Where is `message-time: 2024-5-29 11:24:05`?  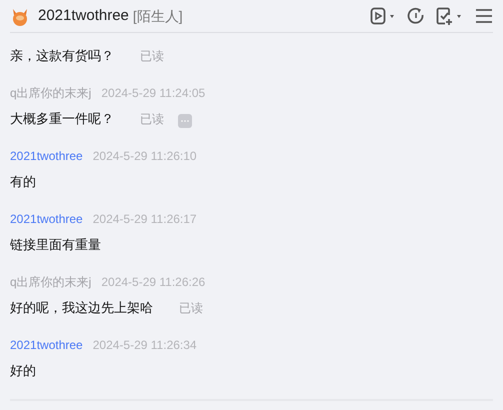 message-time: 2024-5-29 11:24:05 is located at coordinates (153, 93).